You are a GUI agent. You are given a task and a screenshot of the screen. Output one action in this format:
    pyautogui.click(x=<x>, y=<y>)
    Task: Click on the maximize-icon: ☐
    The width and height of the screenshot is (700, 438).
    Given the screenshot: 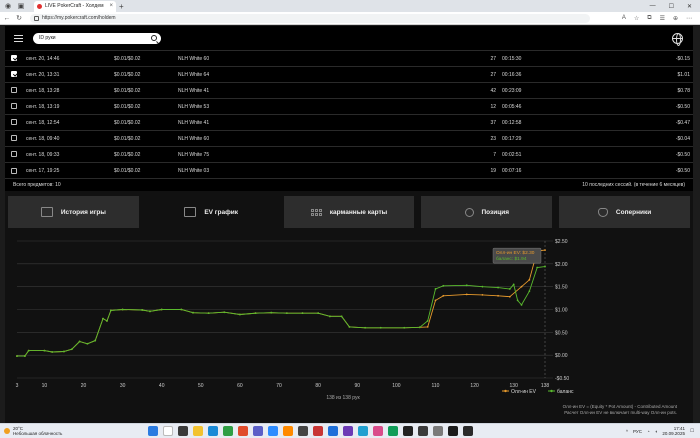 What is the action you would take?
    pyautogui.click(x=671, y=6)
    